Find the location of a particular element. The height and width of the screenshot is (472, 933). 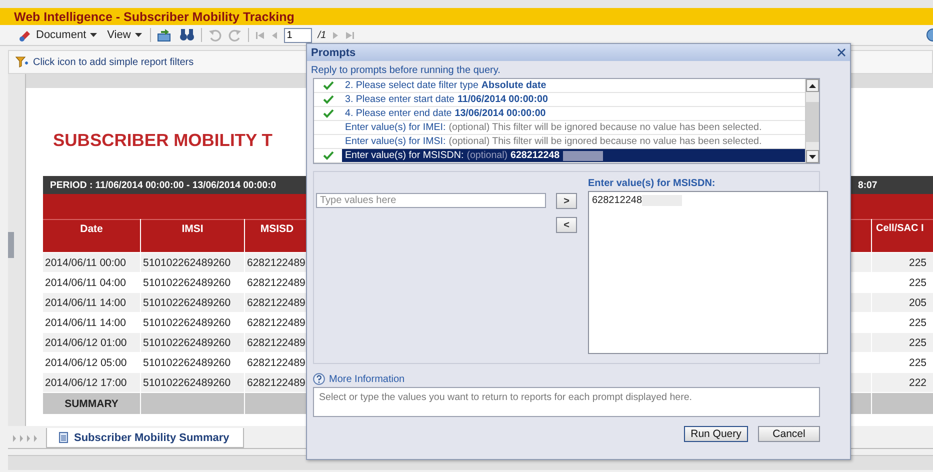

table-cell: 222 is located at coordinates (902, 382).